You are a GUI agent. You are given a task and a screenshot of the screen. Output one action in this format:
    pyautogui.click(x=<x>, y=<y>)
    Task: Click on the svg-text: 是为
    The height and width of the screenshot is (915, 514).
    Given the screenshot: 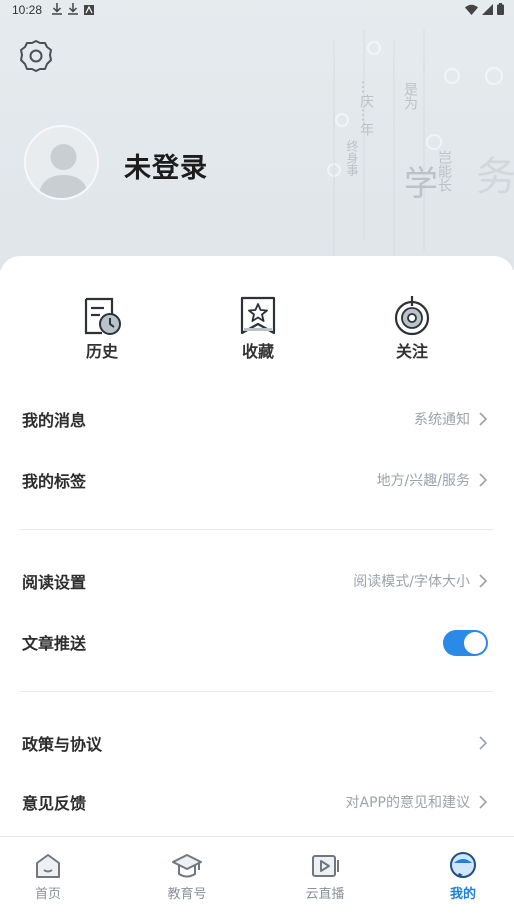 What is the action you would take?
    pyautogui.click(x=410, y=96)
    